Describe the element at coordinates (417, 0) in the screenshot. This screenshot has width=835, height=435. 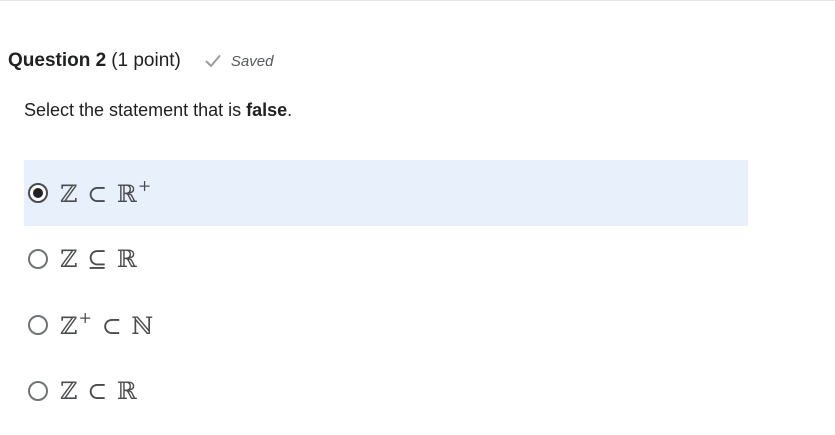
I see `top-divider` at that location.